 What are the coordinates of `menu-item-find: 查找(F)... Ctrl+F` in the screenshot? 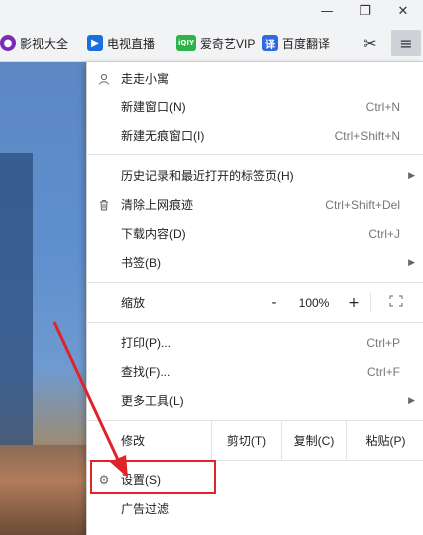 It's located at (255, 371).